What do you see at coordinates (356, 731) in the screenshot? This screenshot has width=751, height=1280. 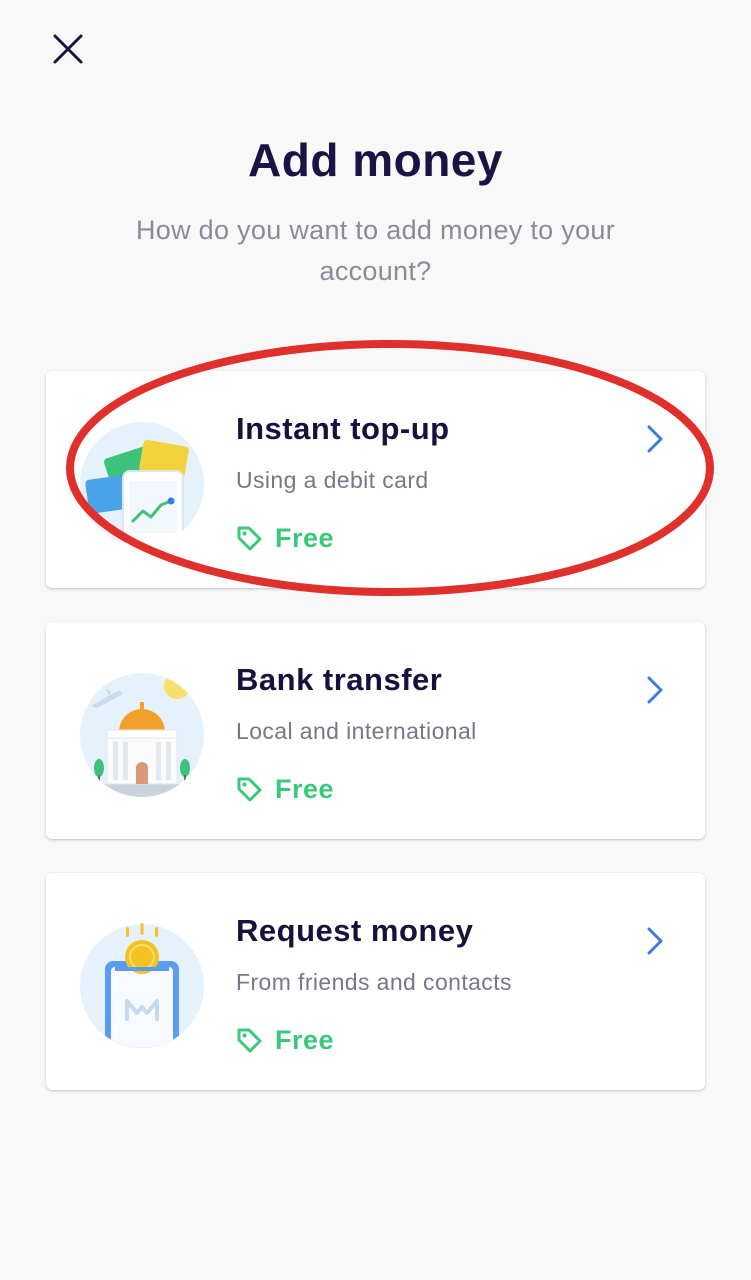 I see `option-description: Local and international` at bounding box center [356, 731].